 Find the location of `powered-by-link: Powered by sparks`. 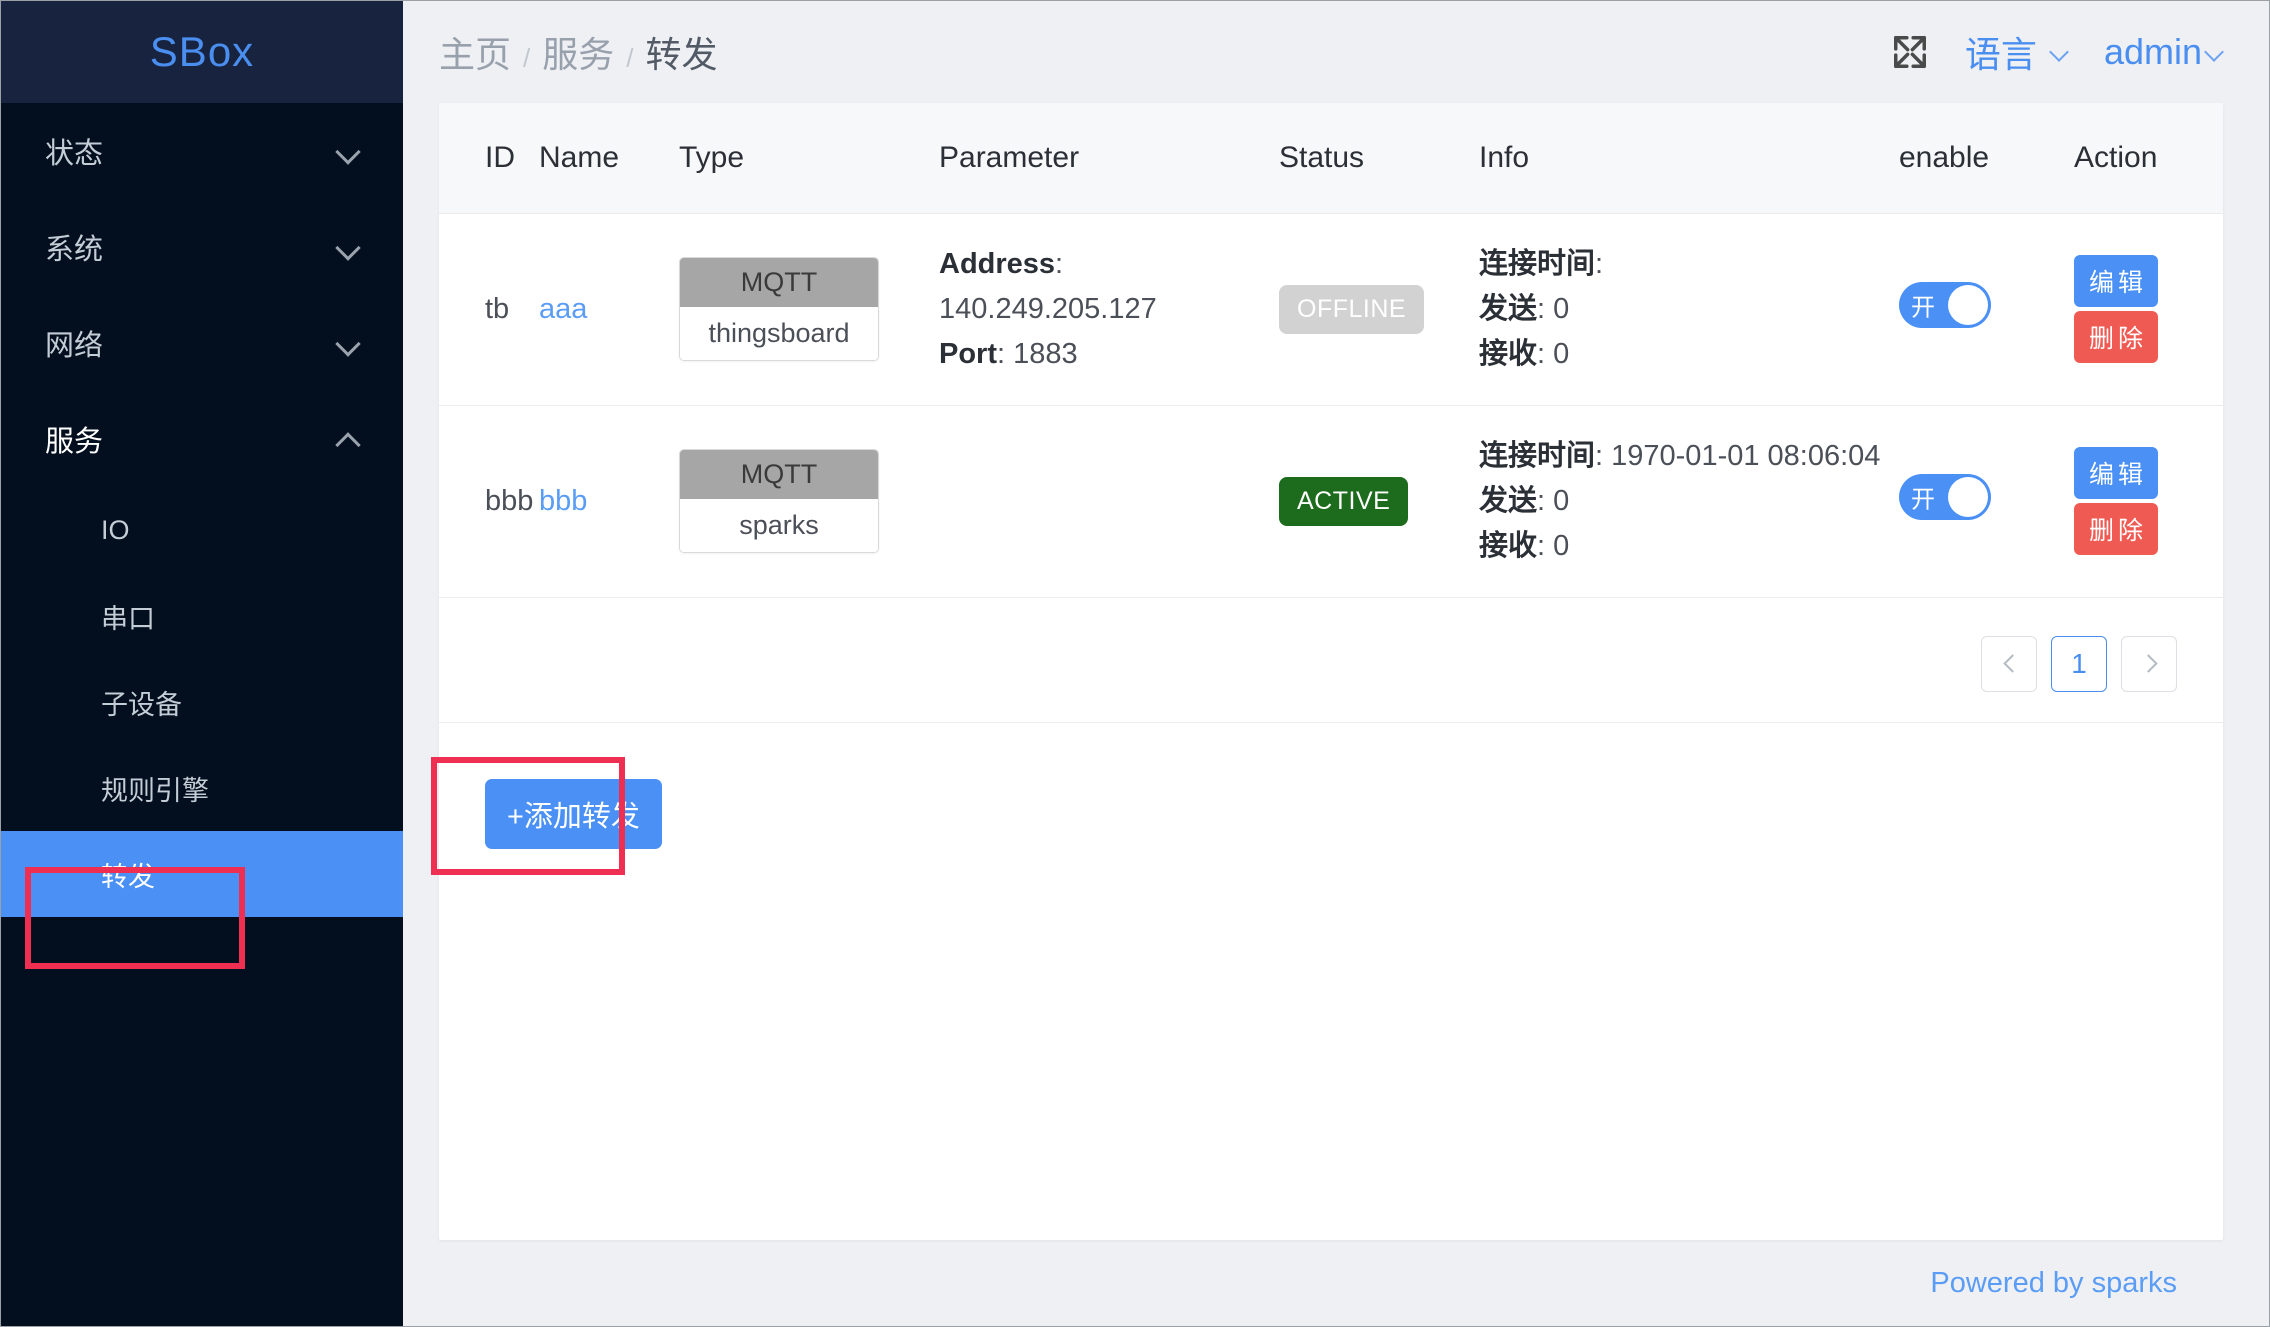

powered-by-link: Powered by sparks is located at coordinates (2053, 1283).